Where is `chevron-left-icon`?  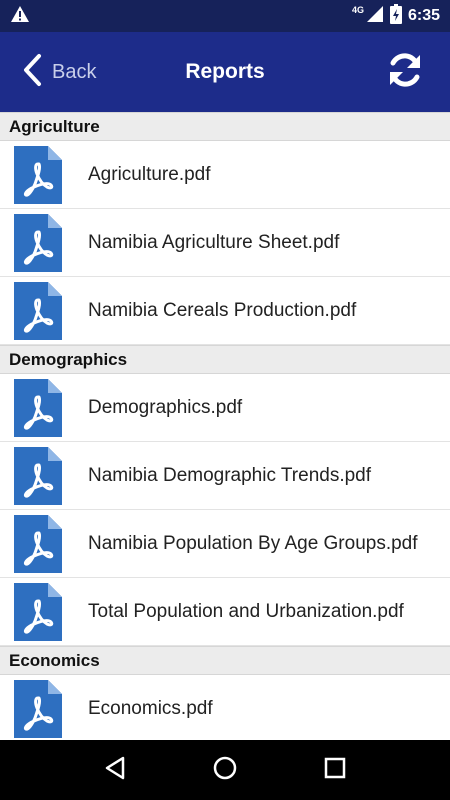 chevron-left-icon is located at coordinates (32, 72).